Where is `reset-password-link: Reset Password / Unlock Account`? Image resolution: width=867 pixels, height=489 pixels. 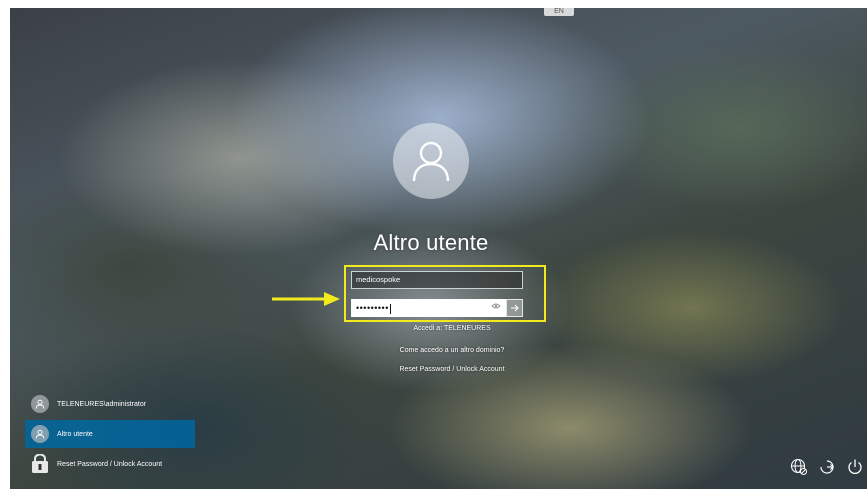
reset-password-link: Reset Password / Unlock Account is located at coordinates (452, 369).